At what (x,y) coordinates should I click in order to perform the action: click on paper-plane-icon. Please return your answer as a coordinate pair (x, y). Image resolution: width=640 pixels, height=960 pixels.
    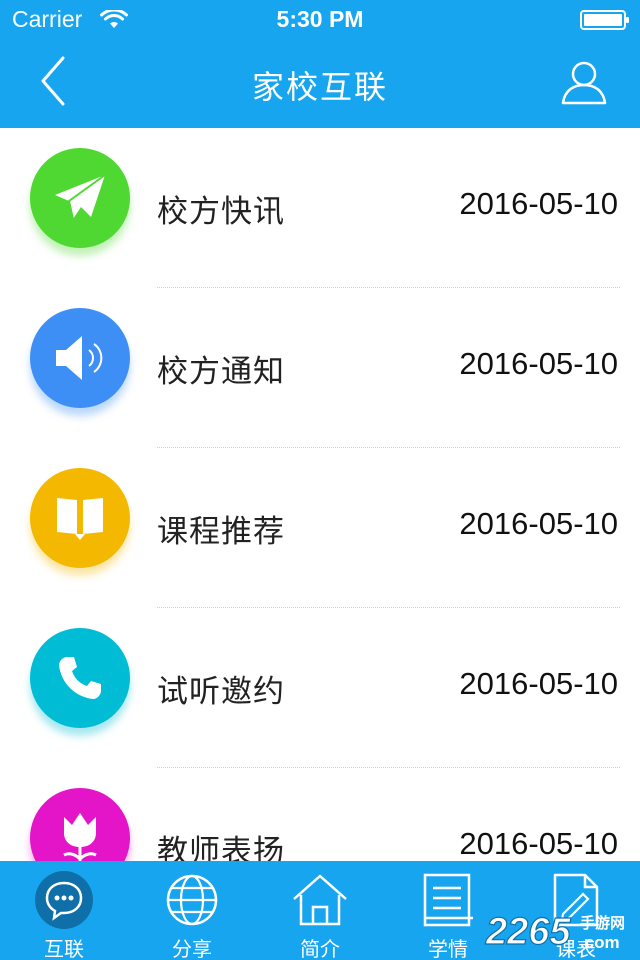
    Looking at the image, I should click on (80, 197).